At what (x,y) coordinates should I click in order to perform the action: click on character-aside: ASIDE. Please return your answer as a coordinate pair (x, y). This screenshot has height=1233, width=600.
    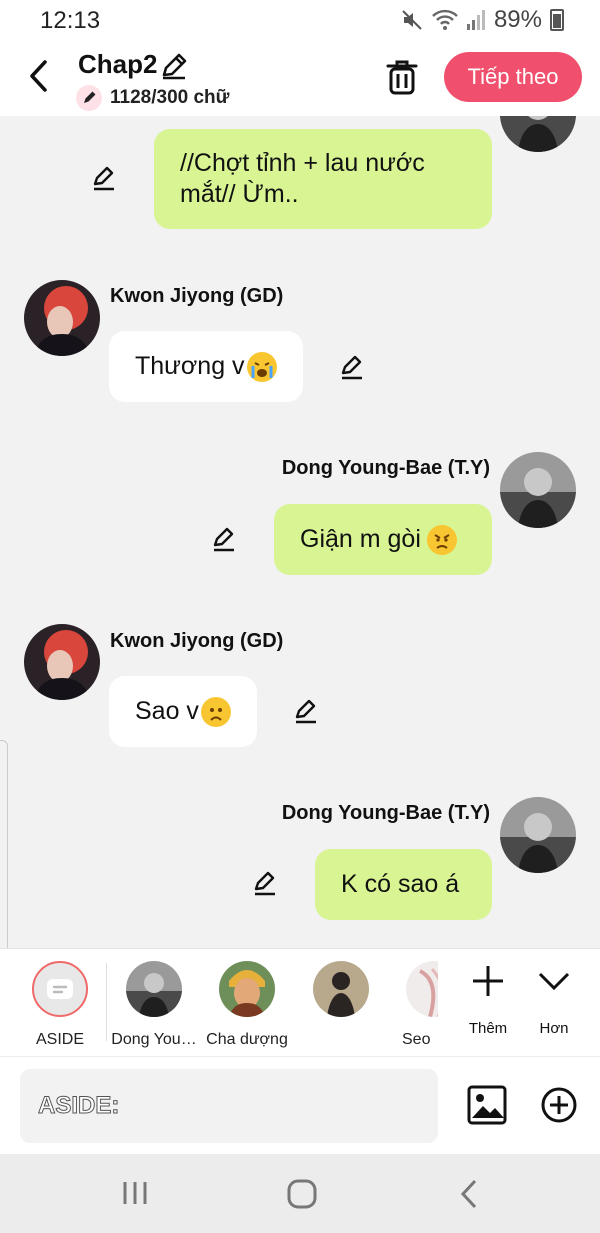
    Looking at the image, I should click on (60, 1005).